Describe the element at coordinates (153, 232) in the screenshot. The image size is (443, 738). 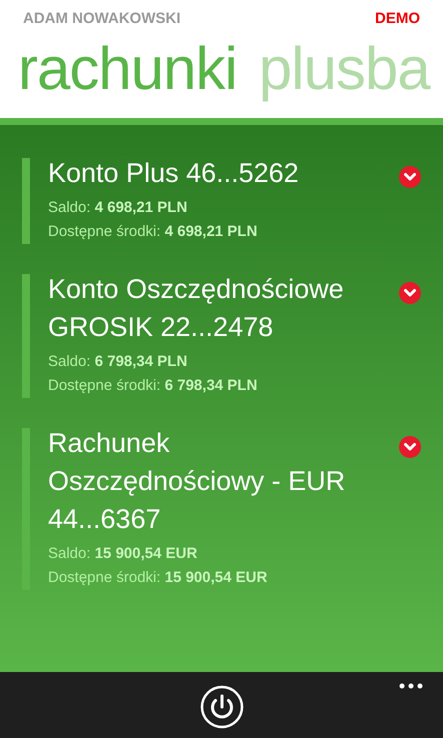
I see `available-funds-line: Dostępne środki: 4 698,21 PLN` at that location.